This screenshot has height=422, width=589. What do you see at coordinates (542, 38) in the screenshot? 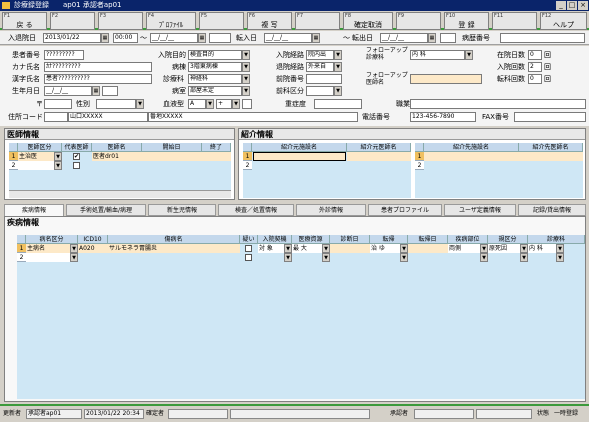
I see `record-no-field` at bounding box center [542, 38].